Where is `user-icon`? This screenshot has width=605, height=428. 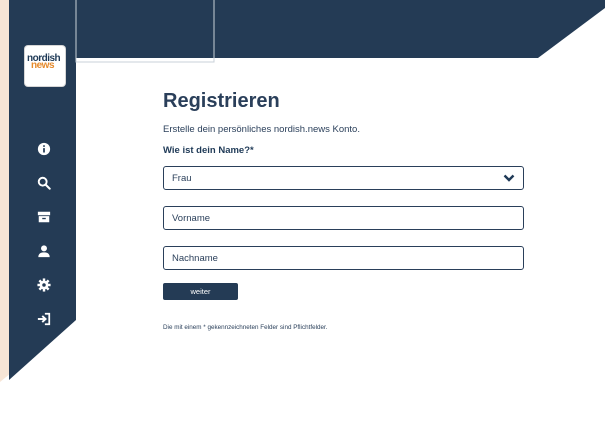
user-icon is located at coordinates (44, 251).